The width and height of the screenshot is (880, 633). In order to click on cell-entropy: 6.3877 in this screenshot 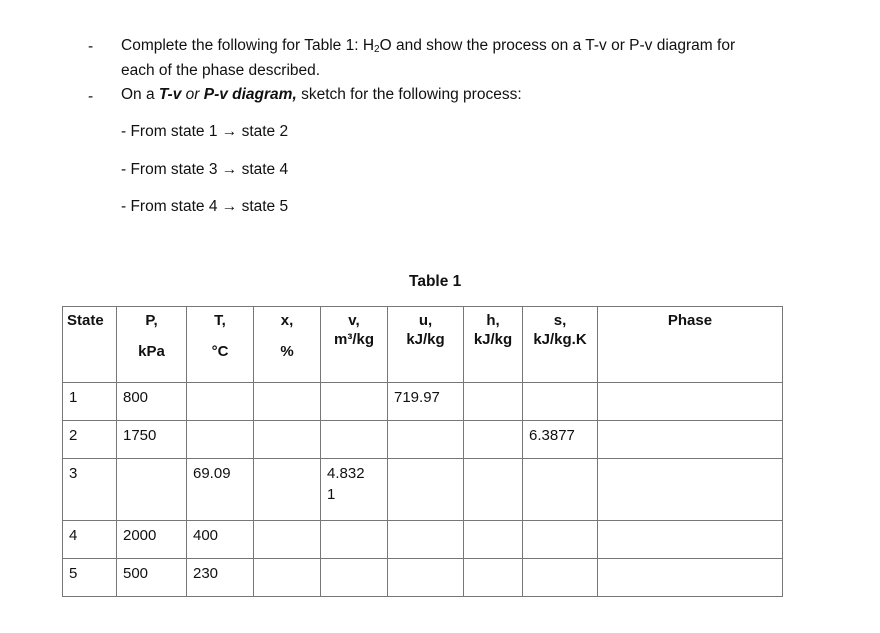, I will do `click(560, 439)`.